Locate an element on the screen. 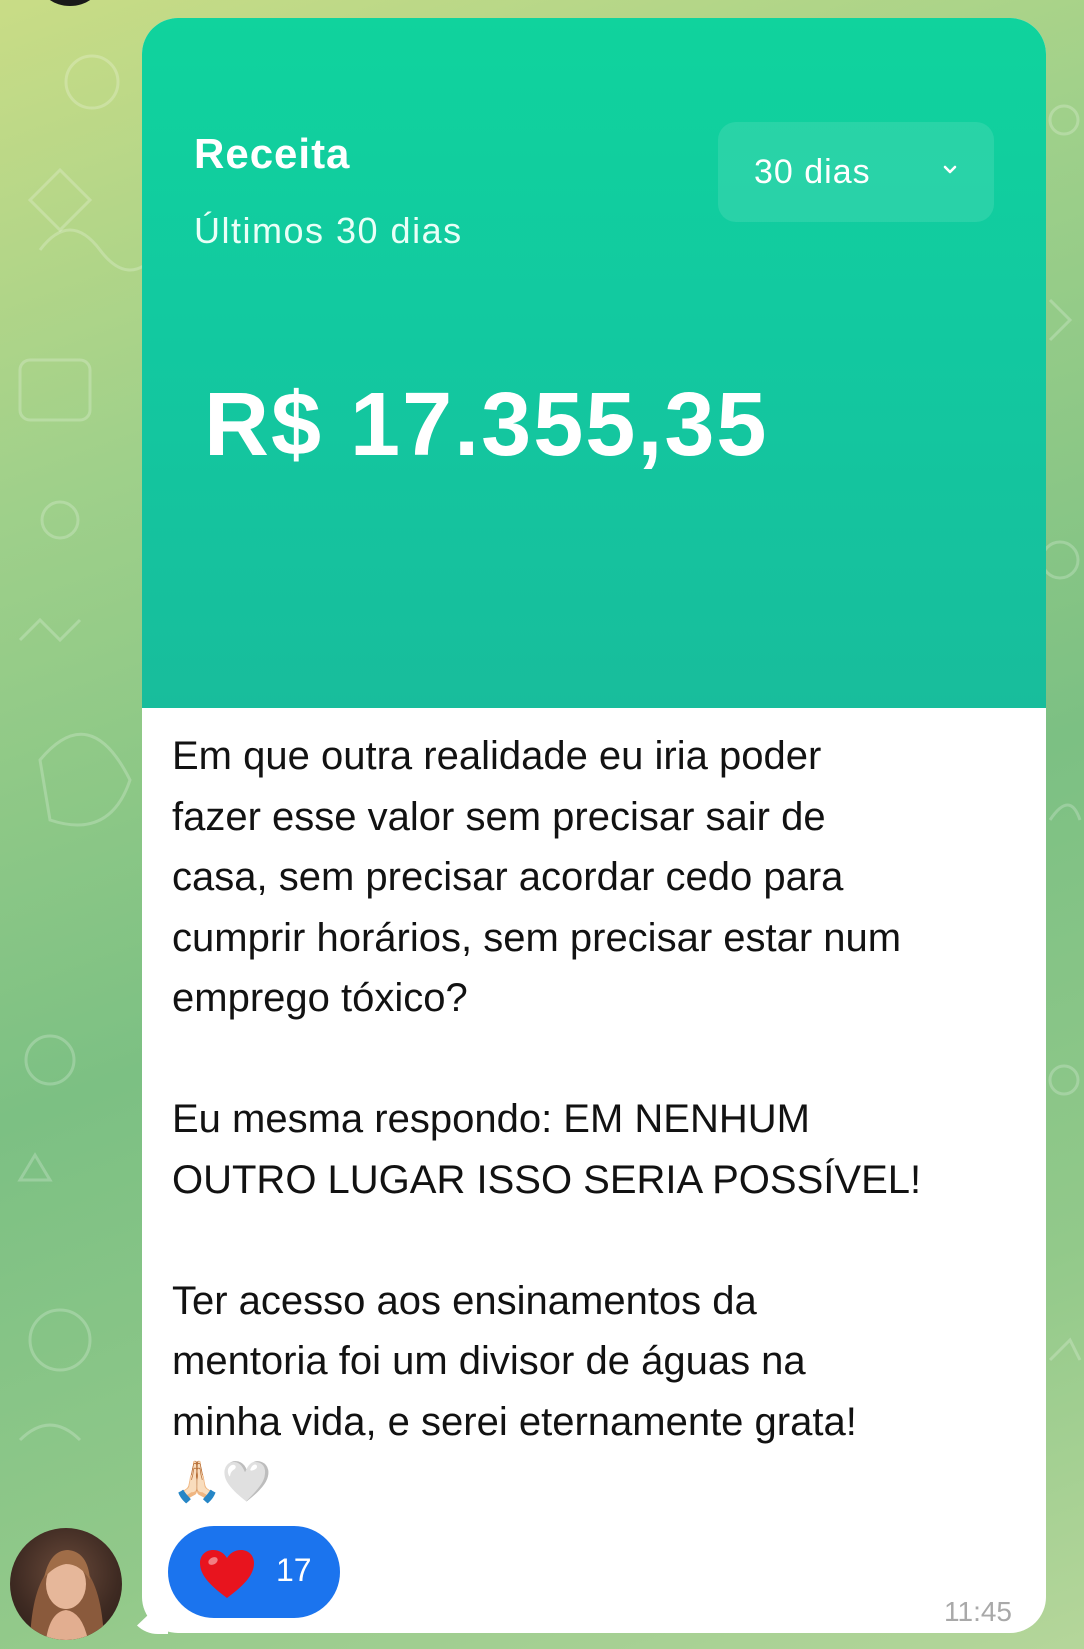 Image resolution: width=1084 pixels, height=1649 pixels. previous-avatar-edge is located at coordinates (70, 3).